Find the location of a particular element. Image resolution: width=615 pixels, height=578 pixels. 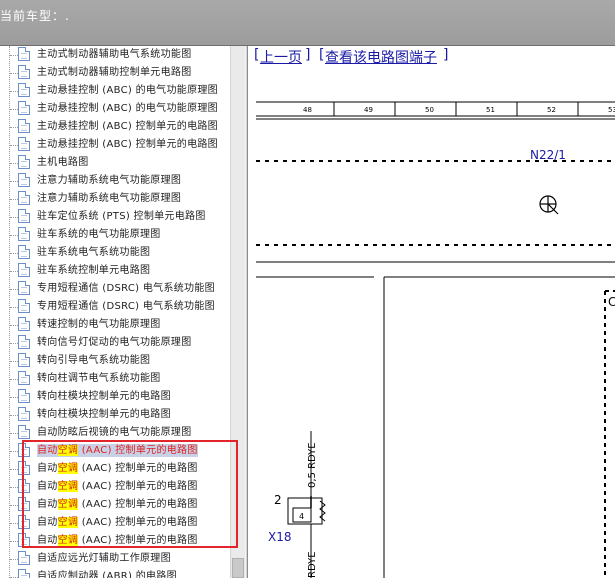

tree-item: 驻车定位系统 (PTS) 控制单元电路图 is located at coordinates (115, 217).